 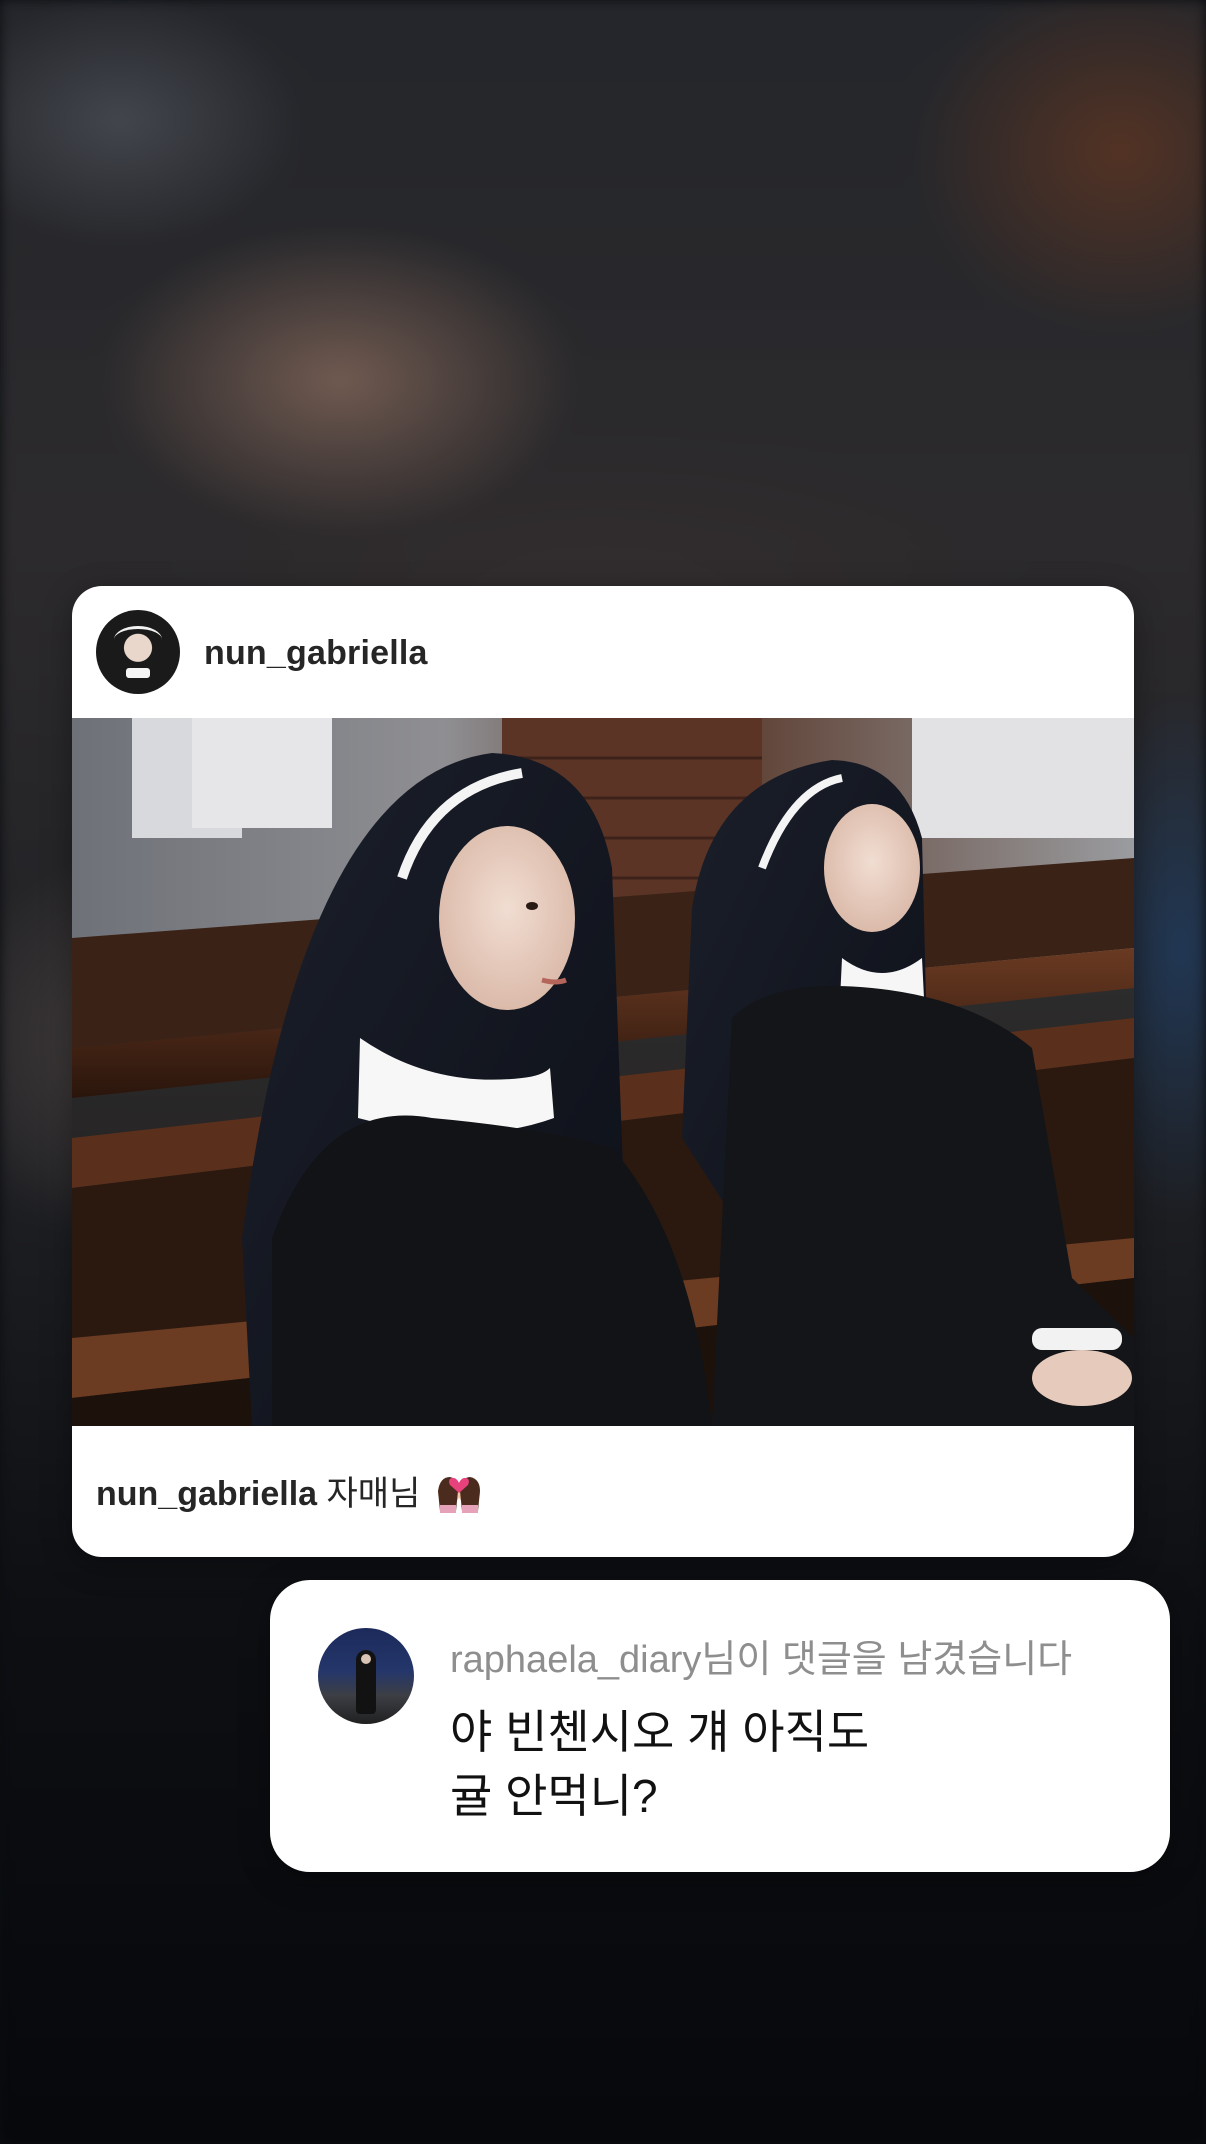 I want to click on avatar-veil-band, so click(x=138, y=639).